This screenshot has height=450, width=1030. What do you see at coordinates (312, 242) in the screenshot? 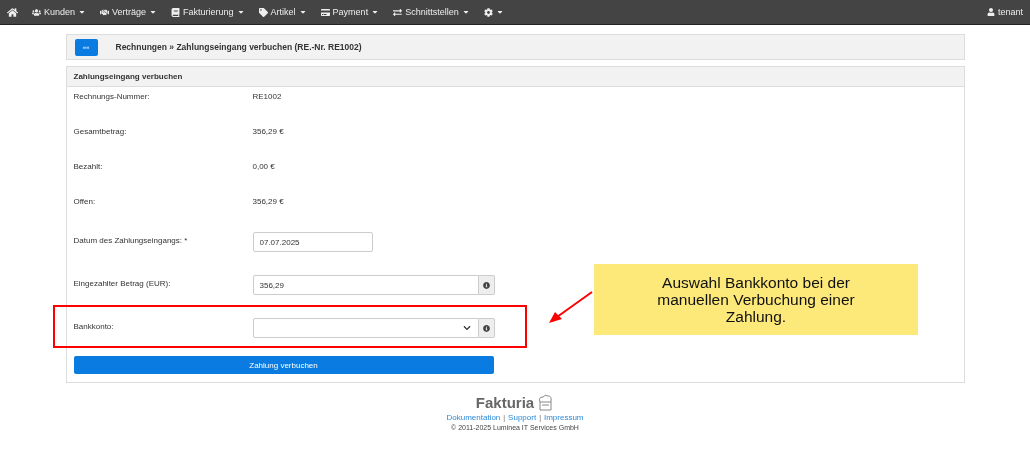
I see `date-field: 07.07.2025` at bounding box center [312, 242].